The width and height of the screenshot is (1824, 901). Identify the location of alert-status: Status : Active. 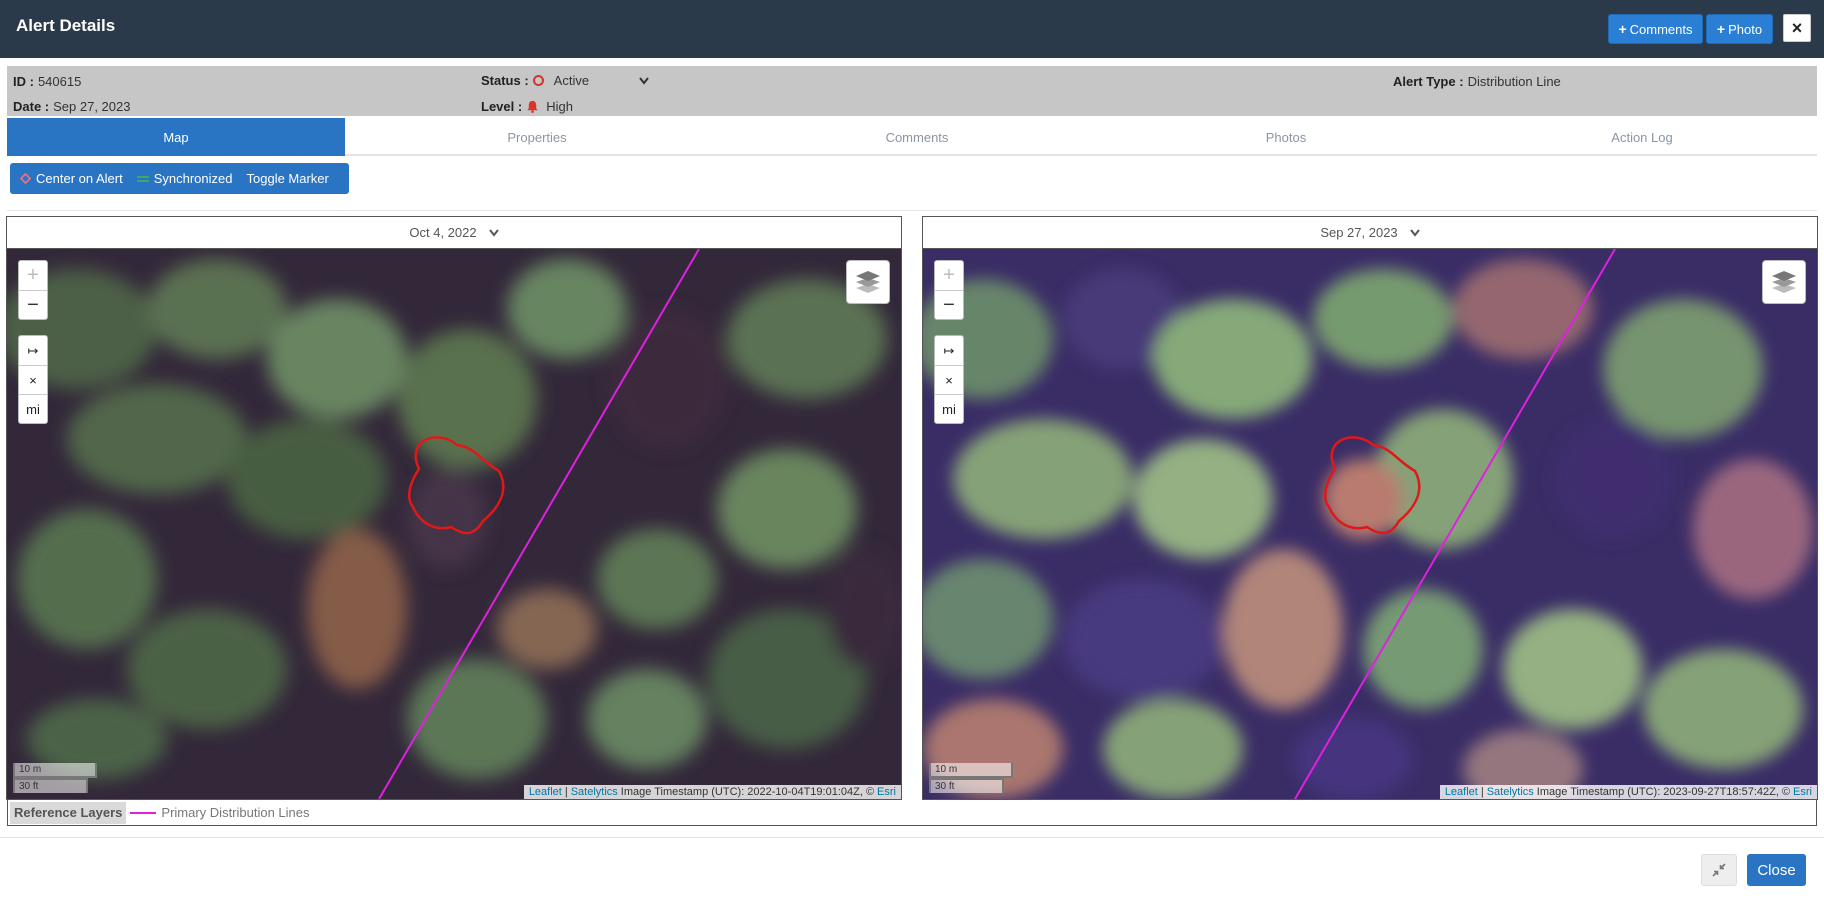
(565, 80).